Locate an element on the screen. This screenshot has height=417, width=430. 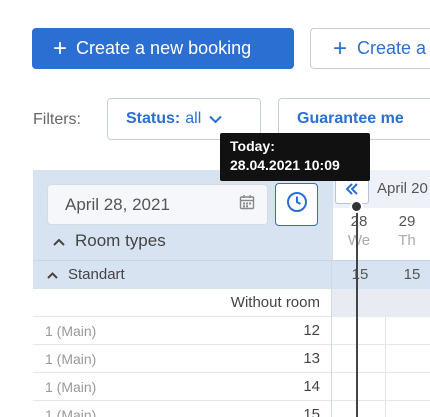
day-weekday: We is located at coordinates (359, 240).